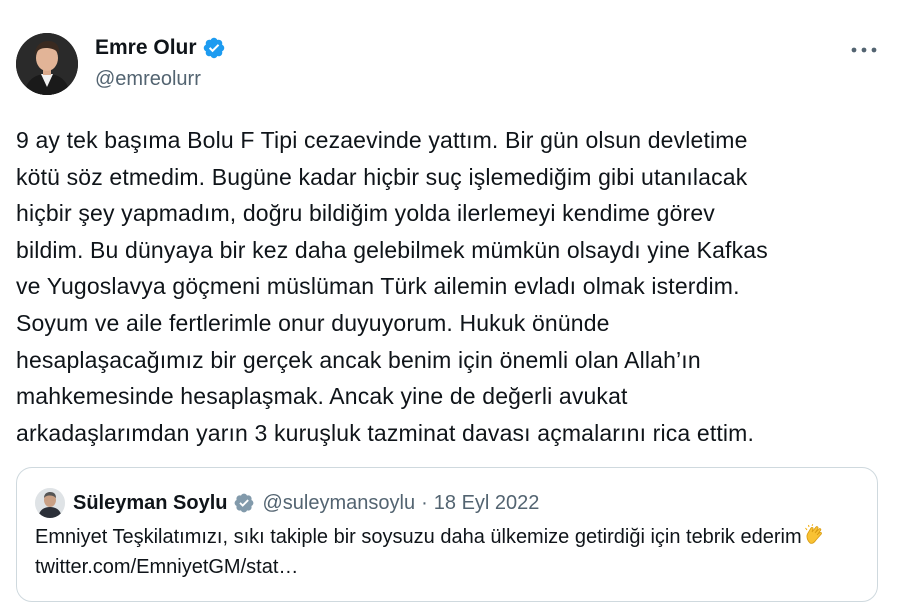 This screenshot has width=900, height=607. Describe the element at coordinates (148, 79) in the screenshot. I see `author-handle: @emreolurr` at that location.